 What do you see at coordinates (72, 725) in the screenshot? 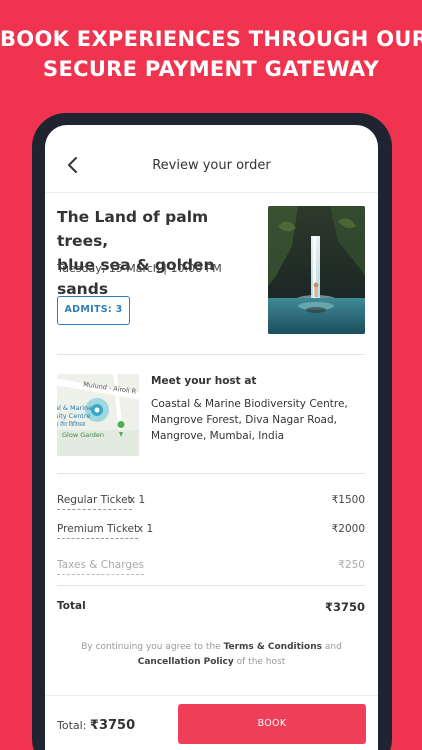
I see `footer-total-label: Total:` at bounding box center [72, 725].